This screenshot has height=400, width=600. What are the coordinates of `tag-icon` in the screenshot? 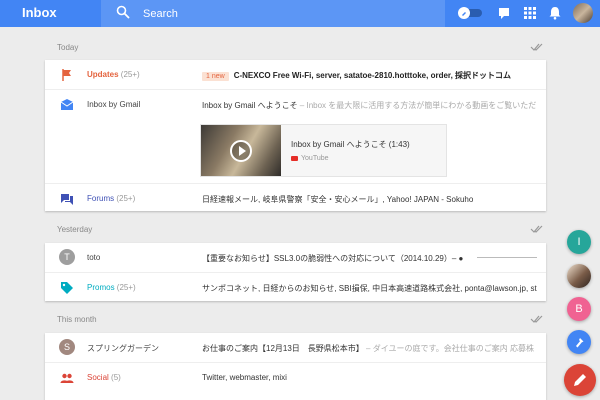 It's located at (67, 288).